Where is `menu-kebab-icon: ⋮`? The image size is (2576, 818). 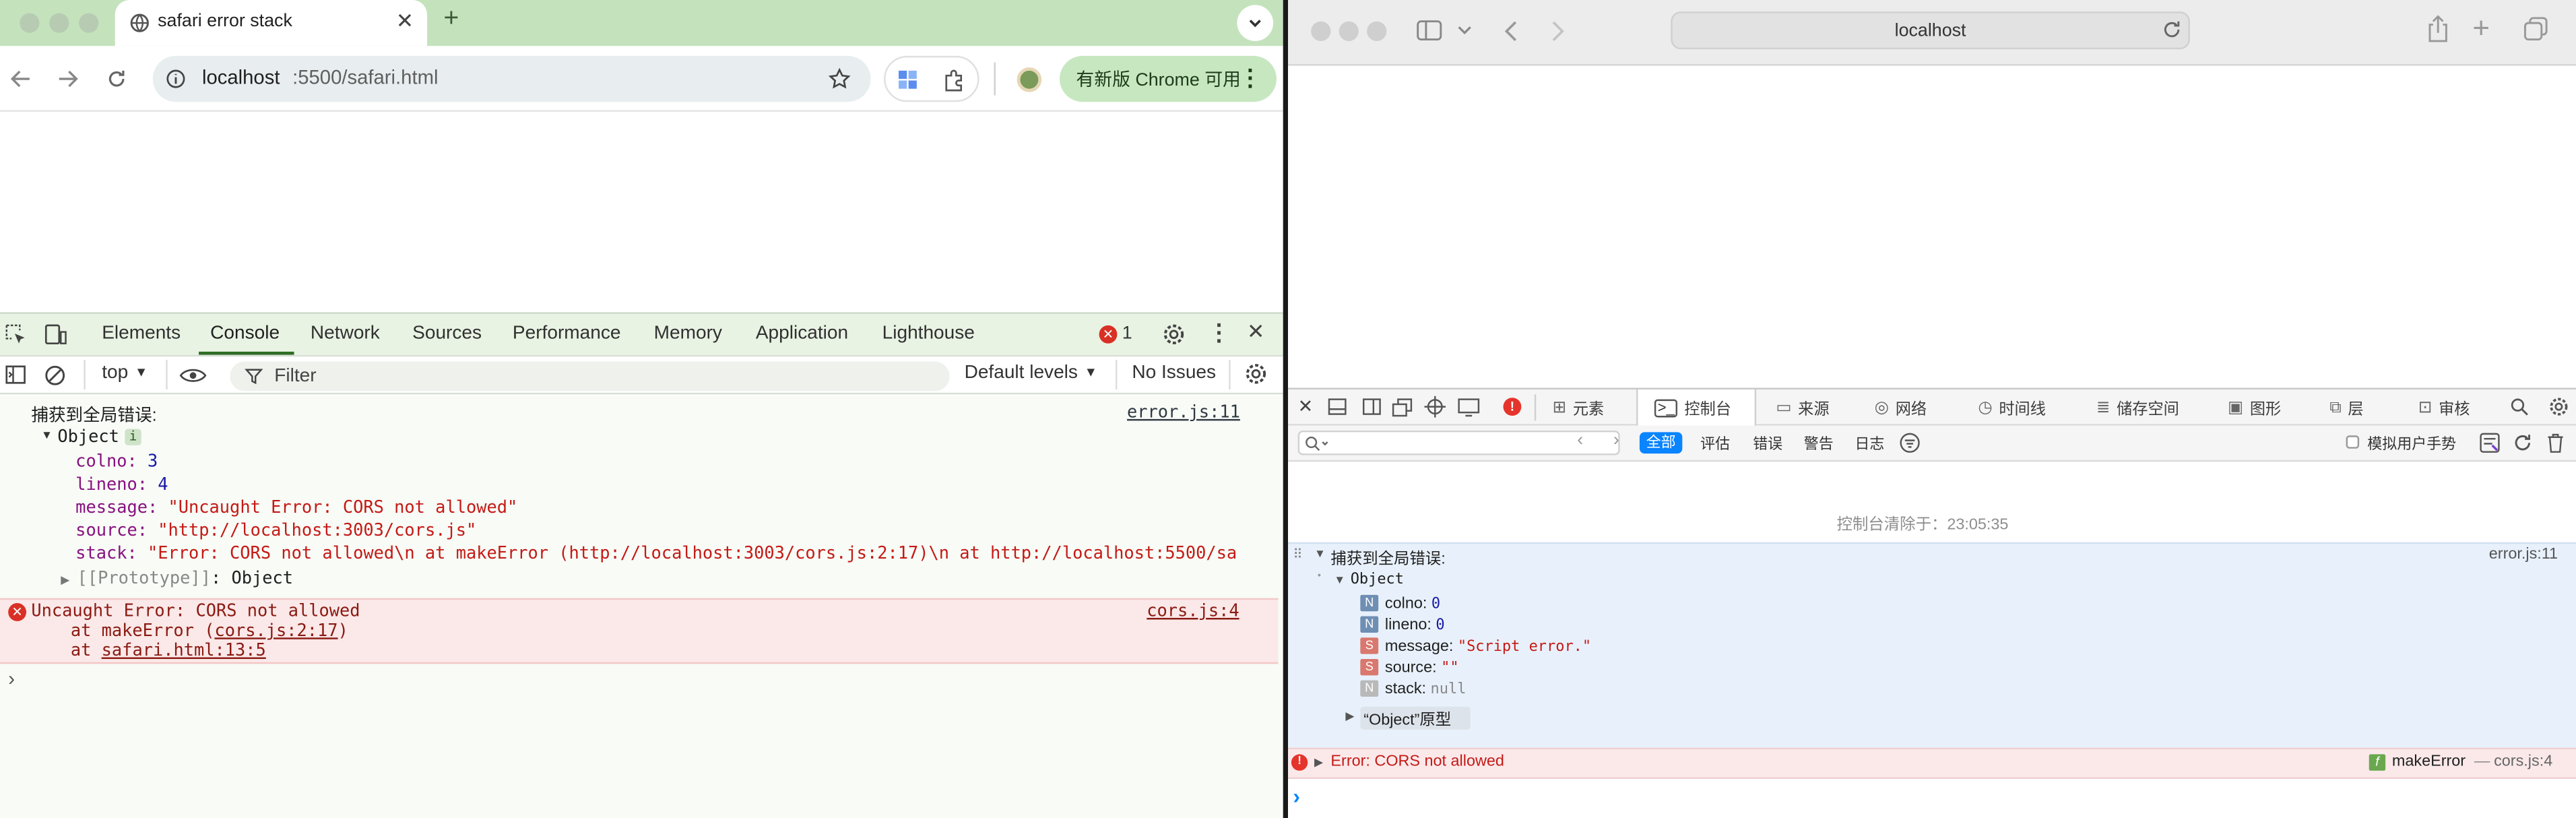 menu-kebab-icon: ⋮ is located at coordinates (1250, 77).